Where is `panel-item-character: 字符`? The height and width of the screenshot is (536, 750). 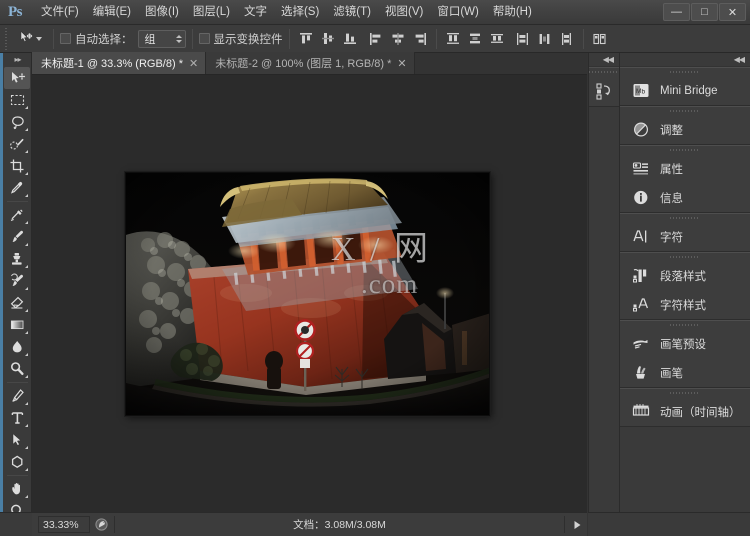 panel-item-character: 字符 is located at coordinates (685, 236).